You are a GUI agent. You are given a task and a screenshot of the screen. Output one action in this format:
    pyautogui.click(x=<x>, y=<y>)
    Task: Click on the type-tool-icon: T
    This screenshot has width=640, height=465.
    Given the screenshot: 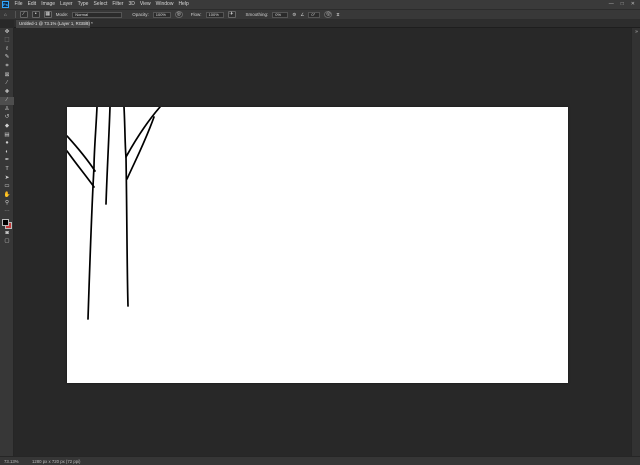 What is the action you would take?
    pyautogui.click(x=7, y=170)
    